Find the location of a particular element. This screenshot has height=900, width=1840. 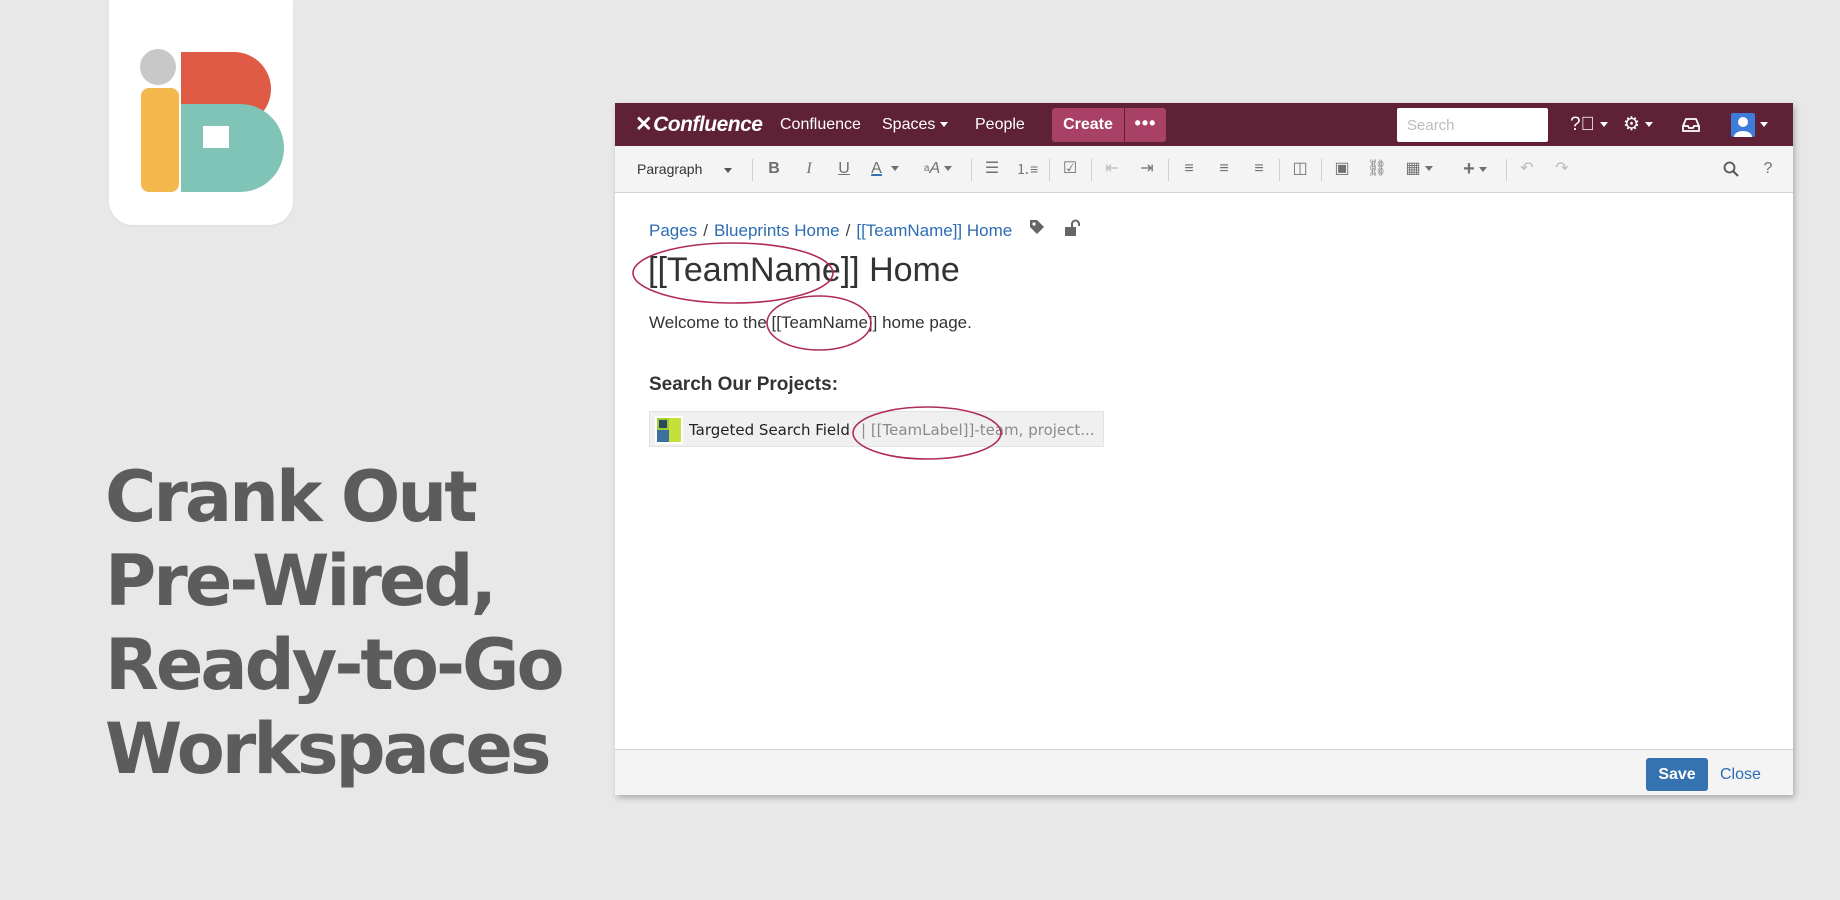

gear-icon: ⚙ is located at coordinates (1632, 124).